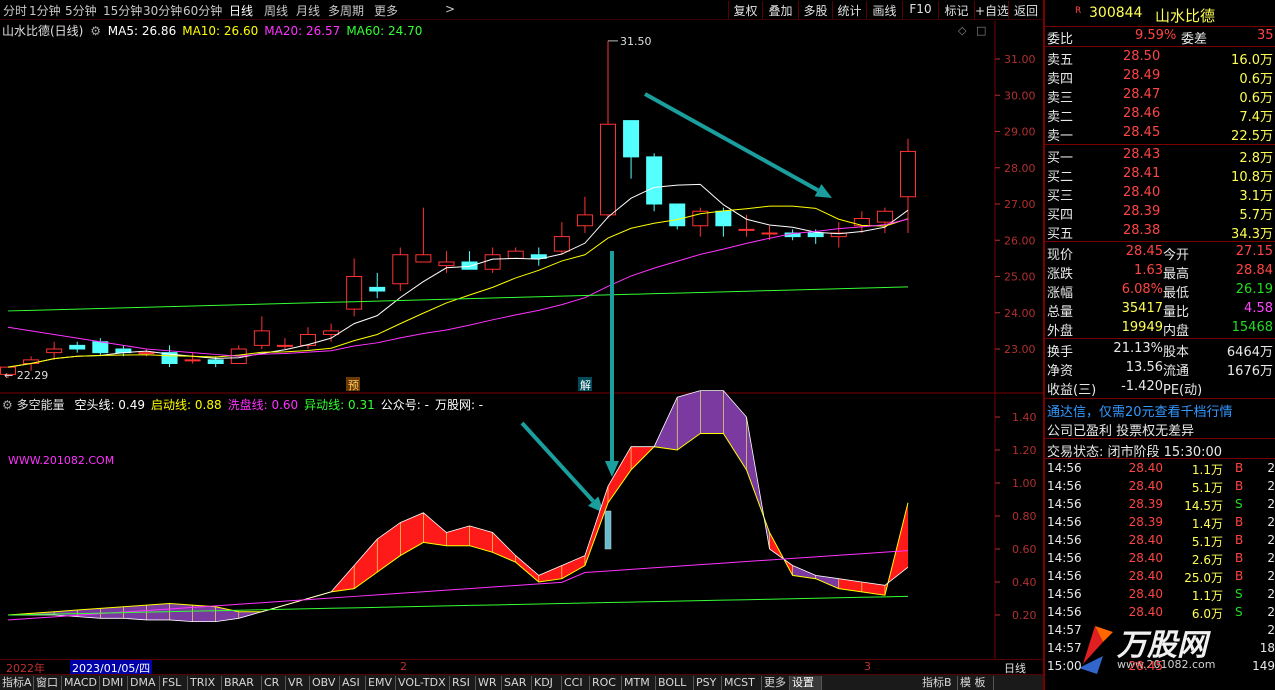 The height and width of the screenshot is (690, 1275). What do you see at coordinates (384, 31) in the screenshot?
I see `ma-legend-3: MA60: 24.70` at bounding box center [384, 31].